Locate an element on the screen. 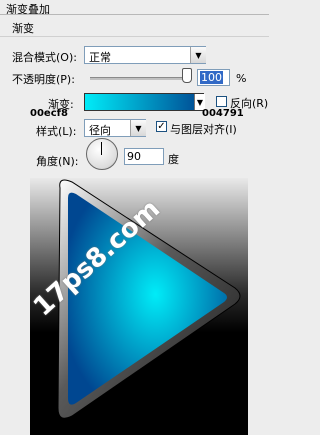 The image size is (320, 435). align-with-layer-checkbox: ✓ is located at coordinates (161, 126).